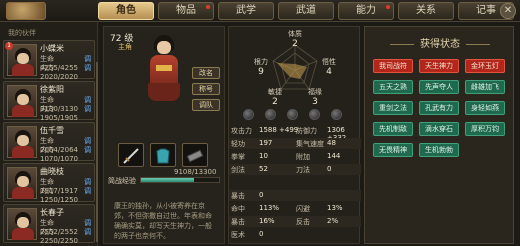 The image size is (520, 246). What do you see at coordinates (52, 171) in the screenshot?
I see `member-name: 曲晓枝` at bounding box center [52, 171].